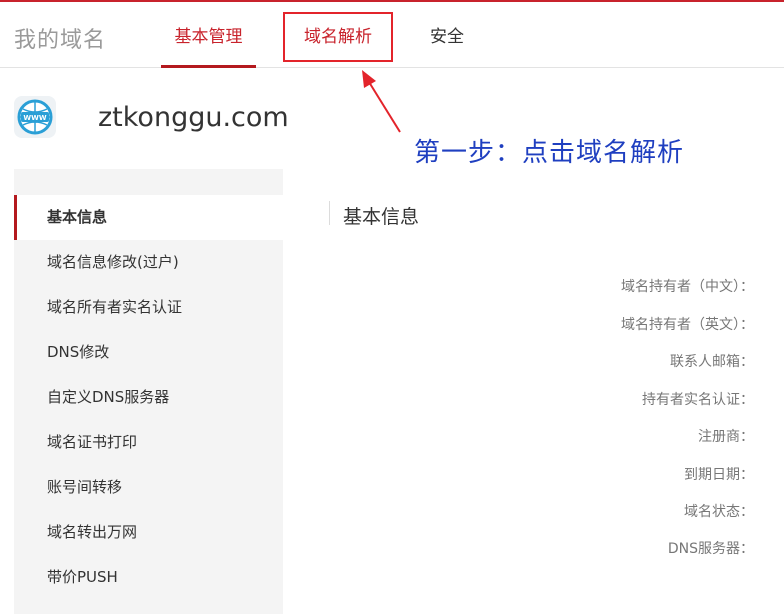  I want to click on sidebar-item-basic-info: 基本信息, so click(148, 217).